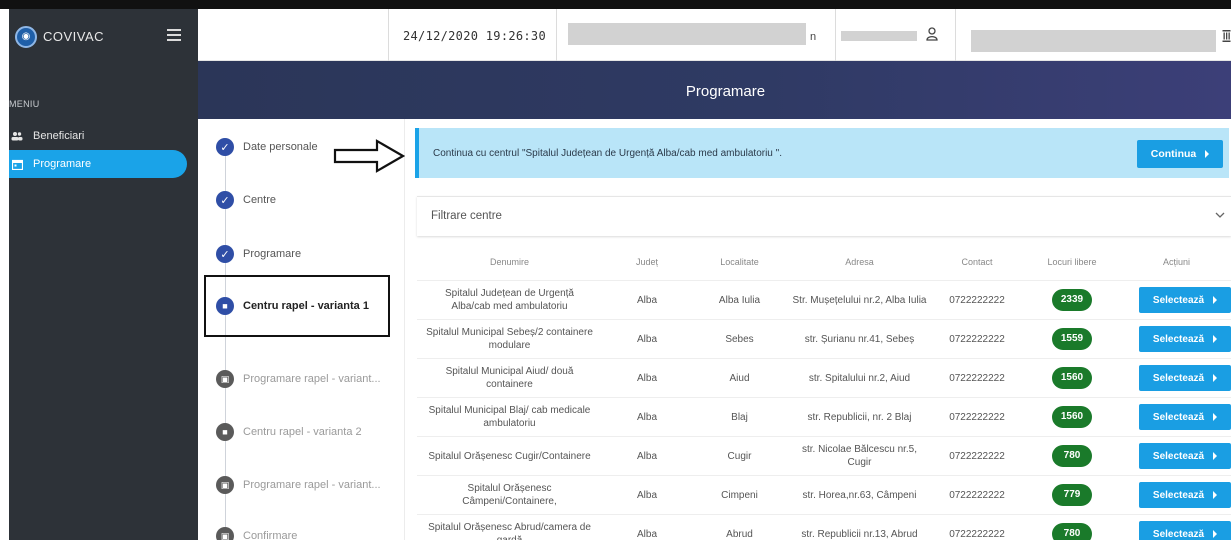  I want to click on step-centru-rapel-2: ■ Centru rapel - varianta 2, so click(289, 432).